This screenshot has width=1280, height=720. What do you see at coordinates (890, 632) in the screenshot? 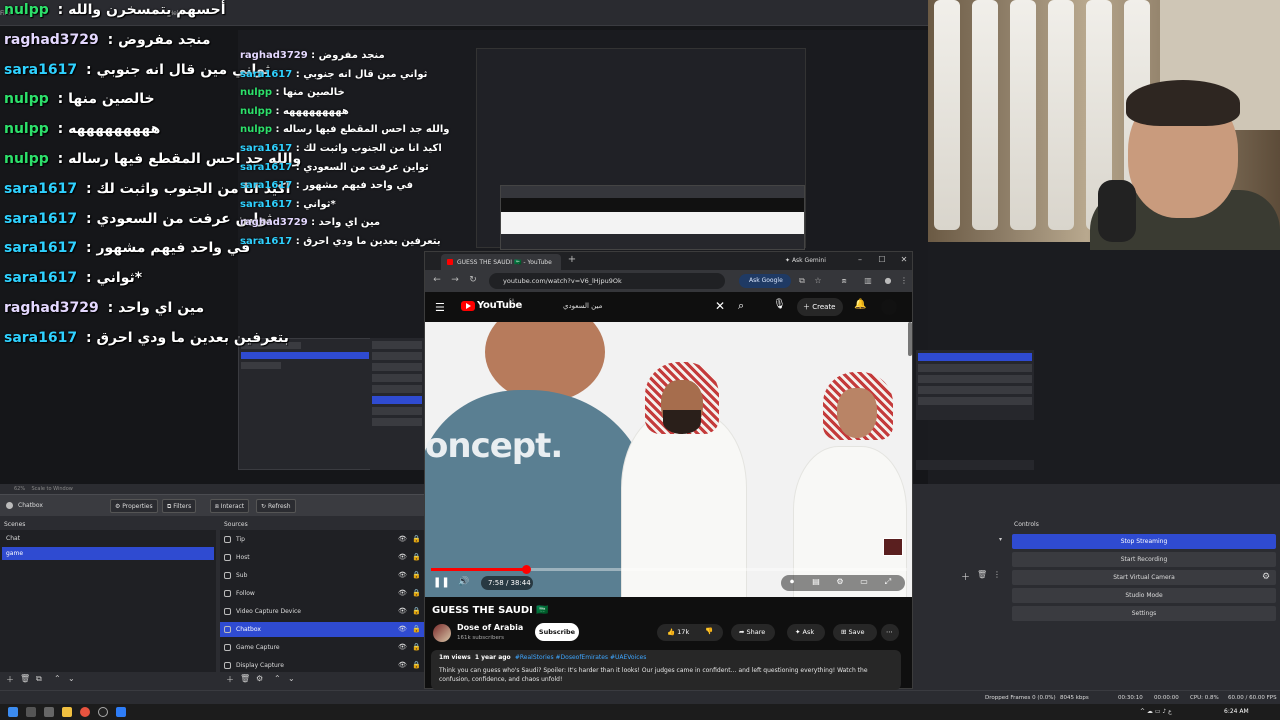
I see `more-actions-icon: ⋯` at bounding box center [890, 632].